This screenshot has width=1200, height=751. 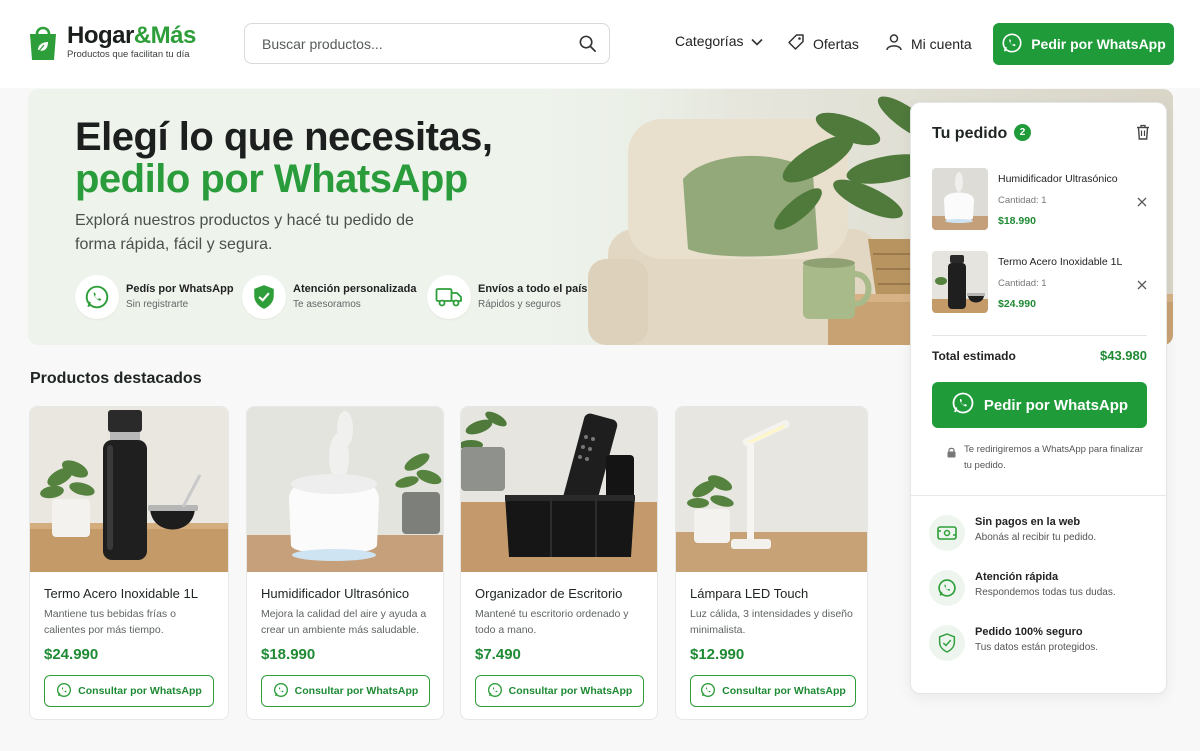 What do you see at coordinates (1017, 221) in the screenshot?
I see `cart-item-price: $18.990` at bounding box center [1017, 221].